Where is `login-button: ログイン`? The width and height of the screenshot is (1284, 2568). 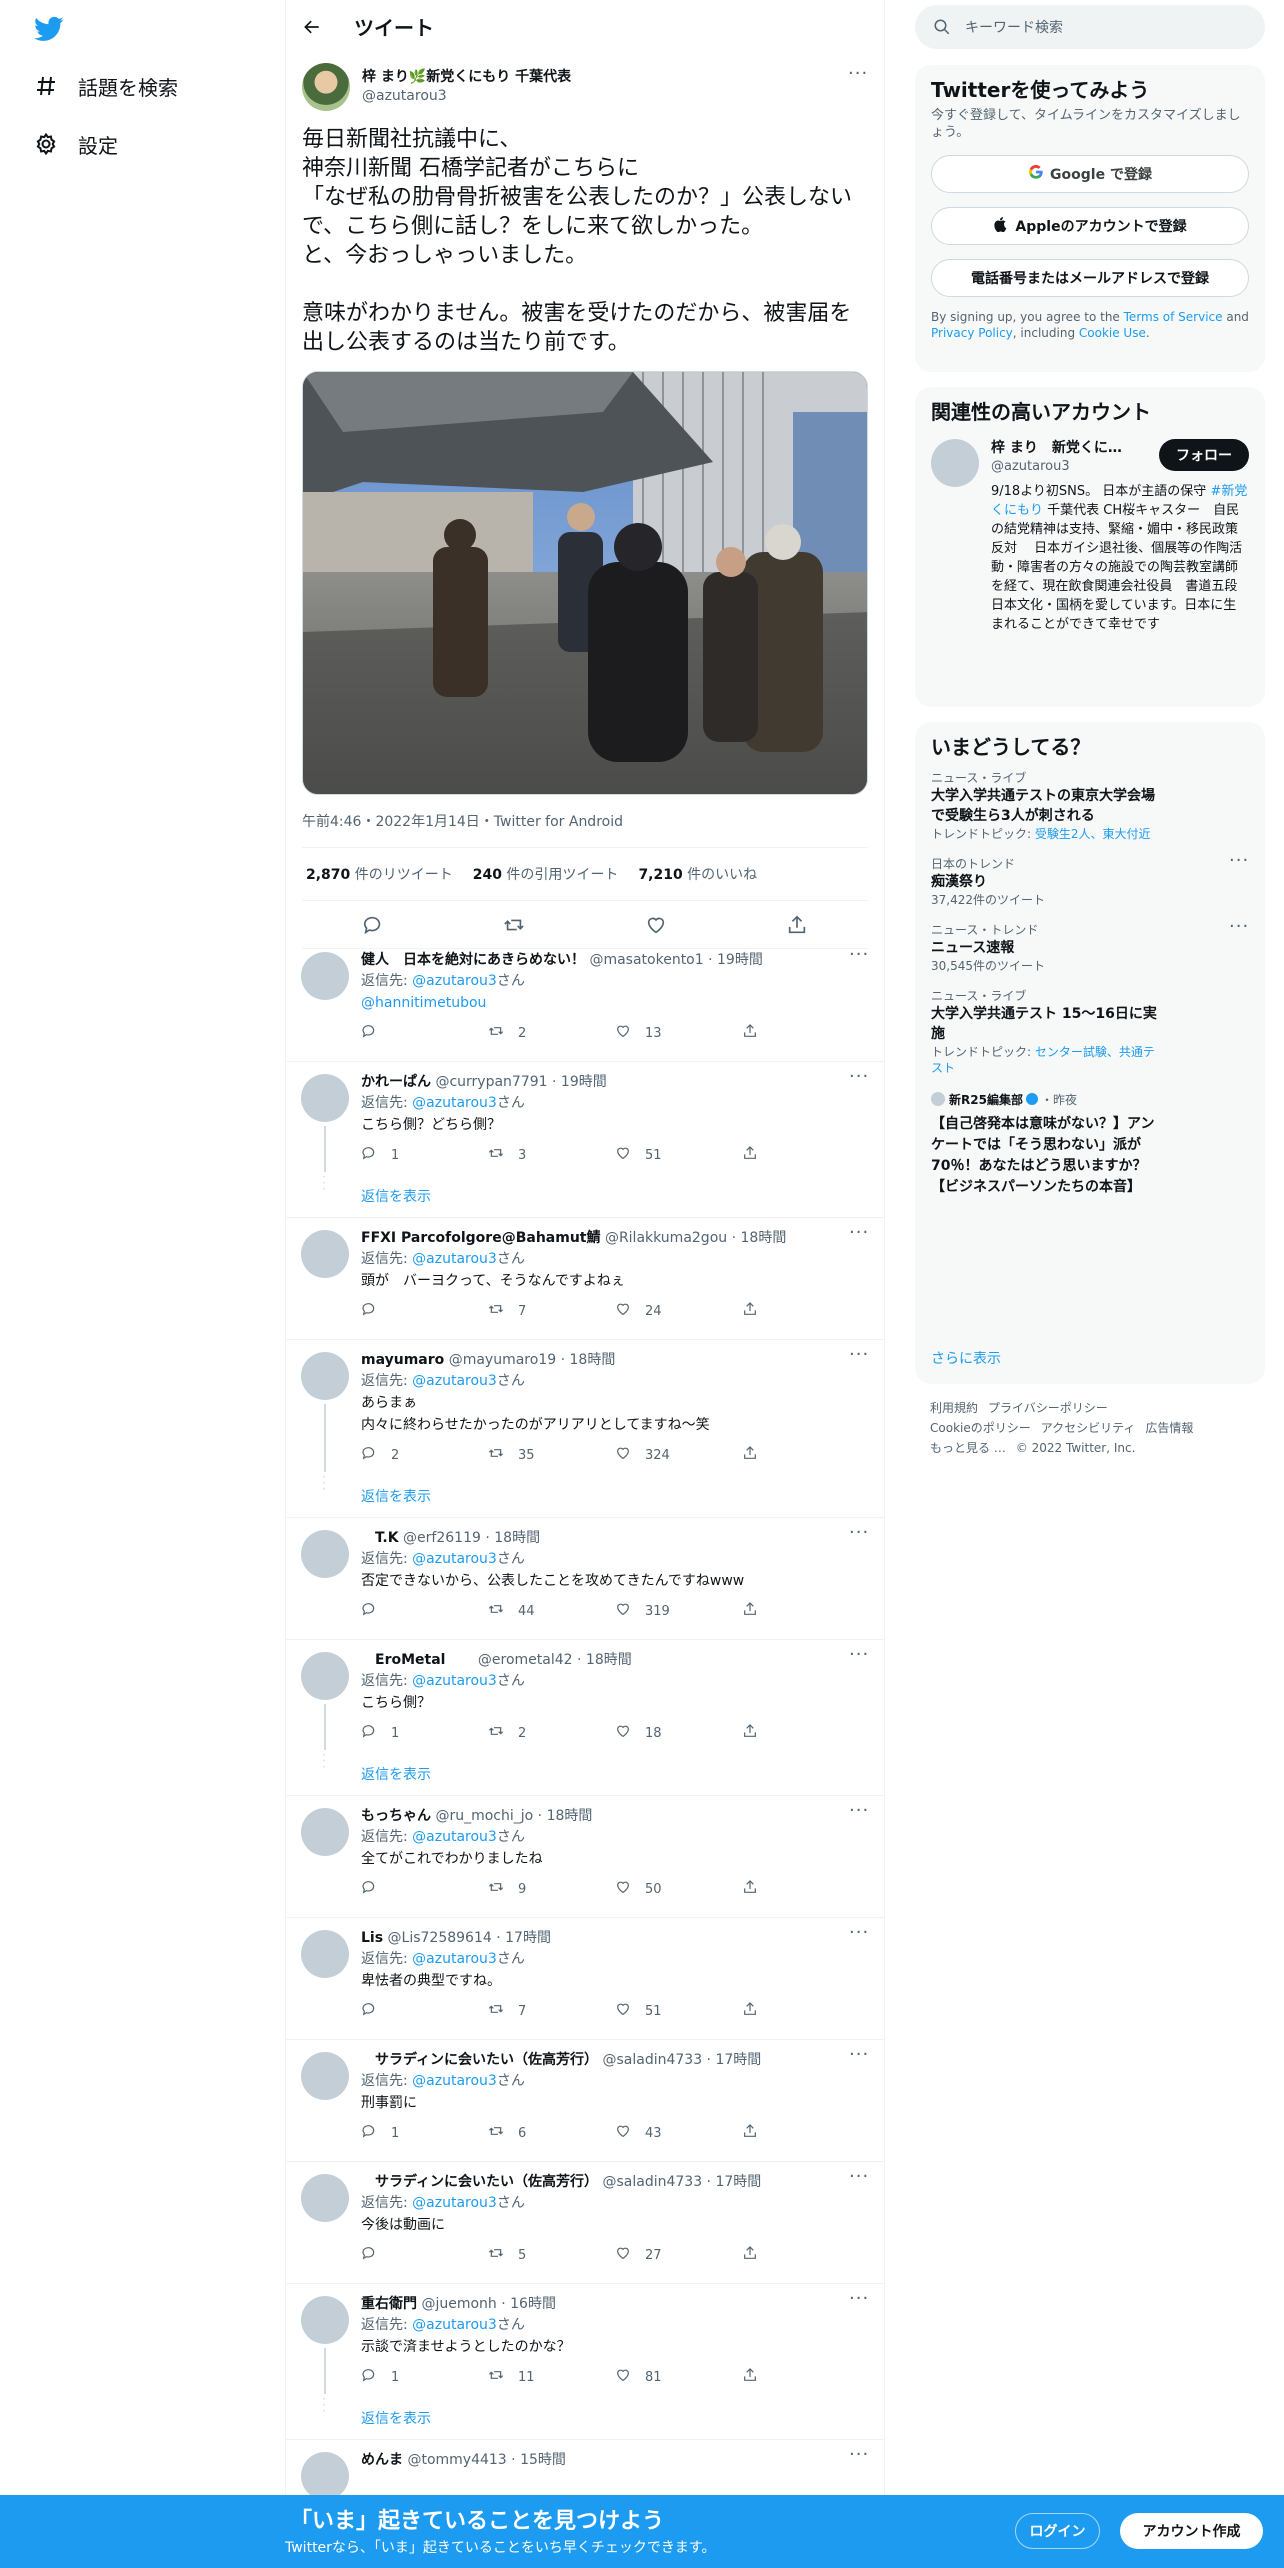
login-button: ログイン is located at coordinates (1057, 2531).